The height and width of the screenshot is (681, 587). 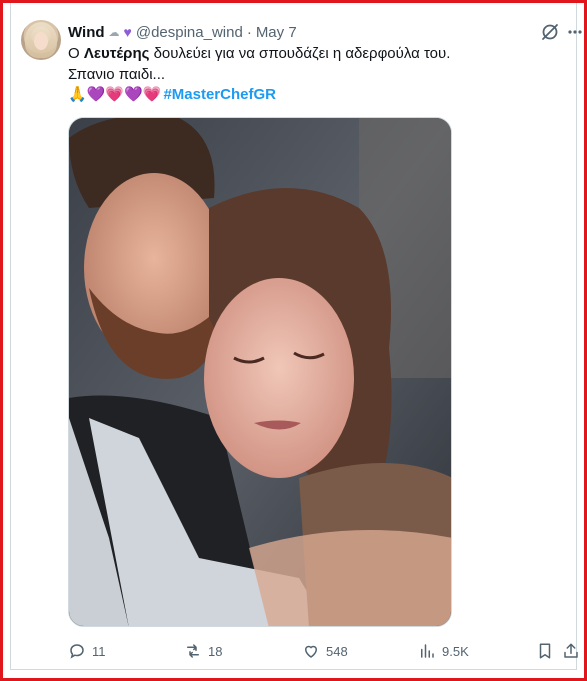 I want to click on retweet-count: 18, so click(x=215, y=651).